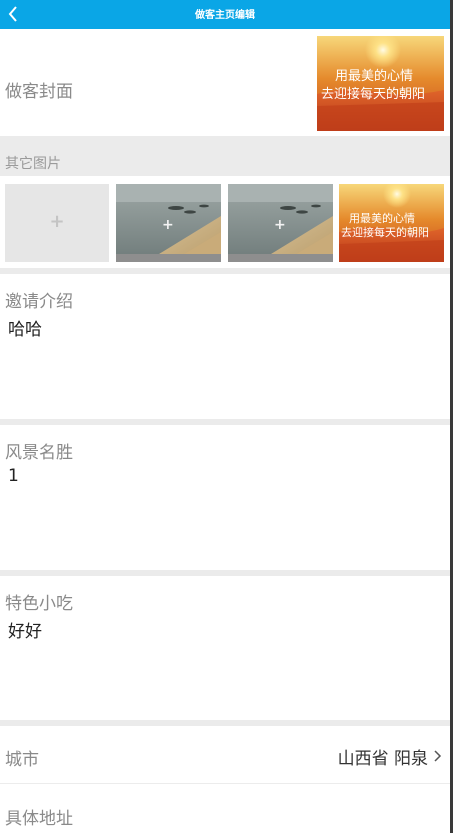 The image size is (453, 833). What do you see at coordinates (39, 453) in the screenshot?
I see `scenery-label: 风景名胜` at bounding box center [39, 453].